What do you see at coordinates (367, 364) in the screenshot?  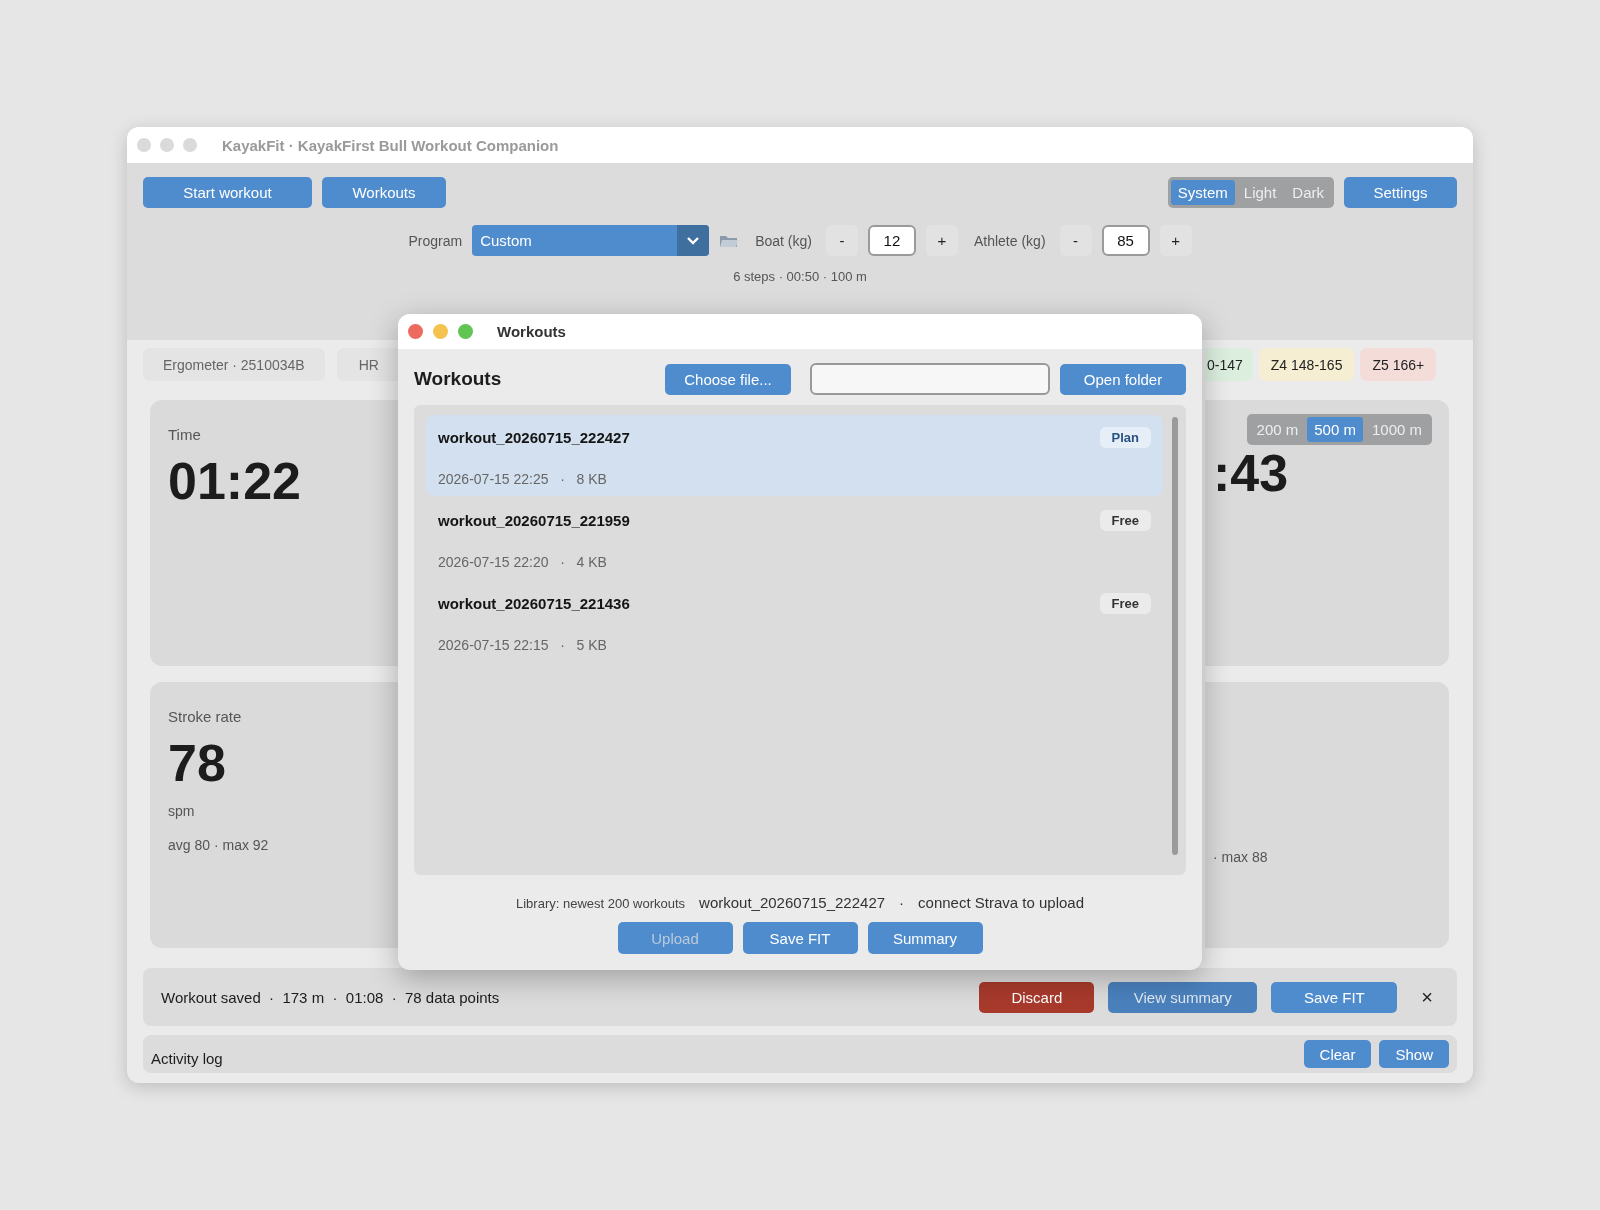 I see `status-chip: HR` at bounding box center [367, 364].